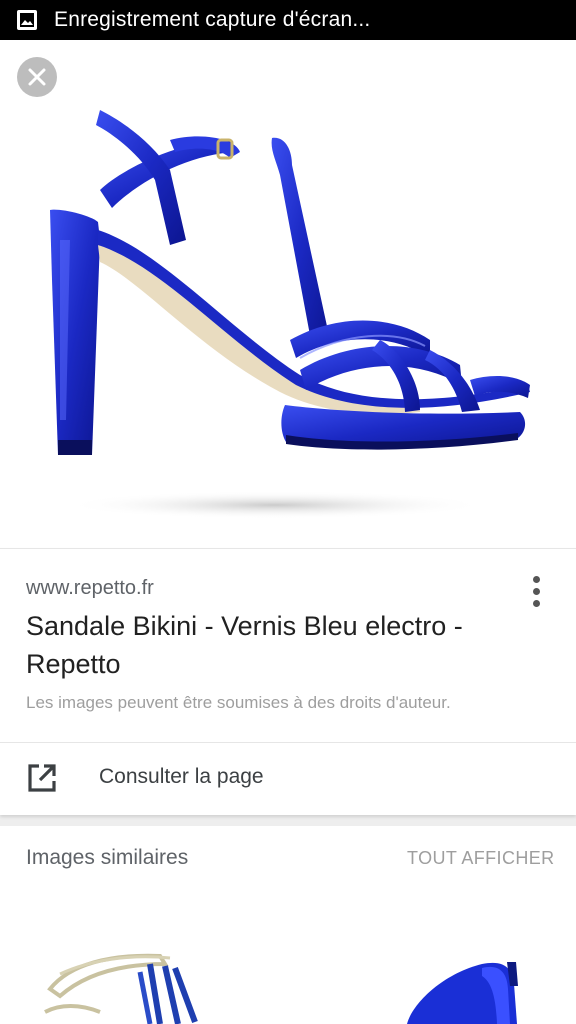 Image resolution: width=576 pixels, height=1024 pixels. Describe the element at coordinates (121, 988) in the screenshot. I see `sandal-thumbnail-image` at that location.